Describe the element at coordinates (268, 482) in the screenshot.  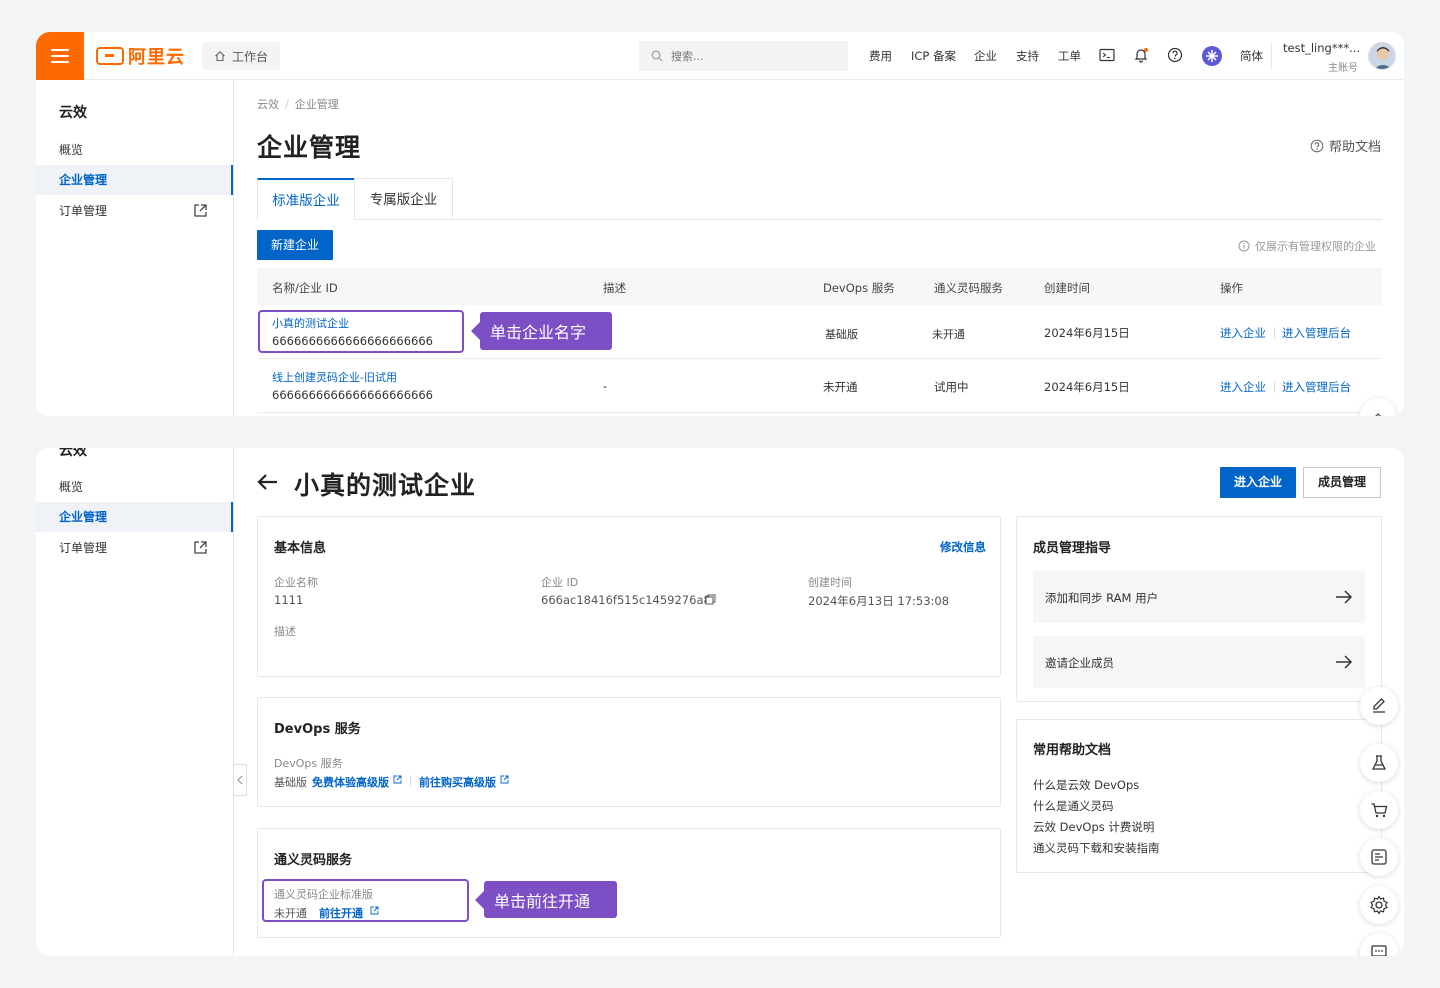
I see `back-arrow-icon` at that location.